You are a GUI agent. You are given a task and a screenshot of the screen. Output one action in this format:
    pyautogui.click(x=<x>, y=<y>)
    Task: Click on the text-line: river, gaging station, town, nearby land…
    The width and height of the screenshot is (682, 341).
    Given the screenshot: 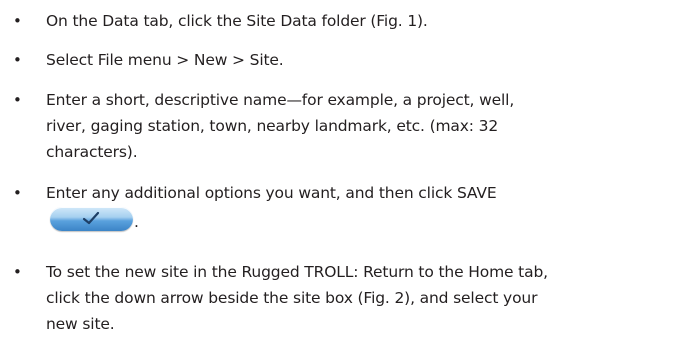 What is the action you would take?
    pyautogui.click(x=272, y=126)
    